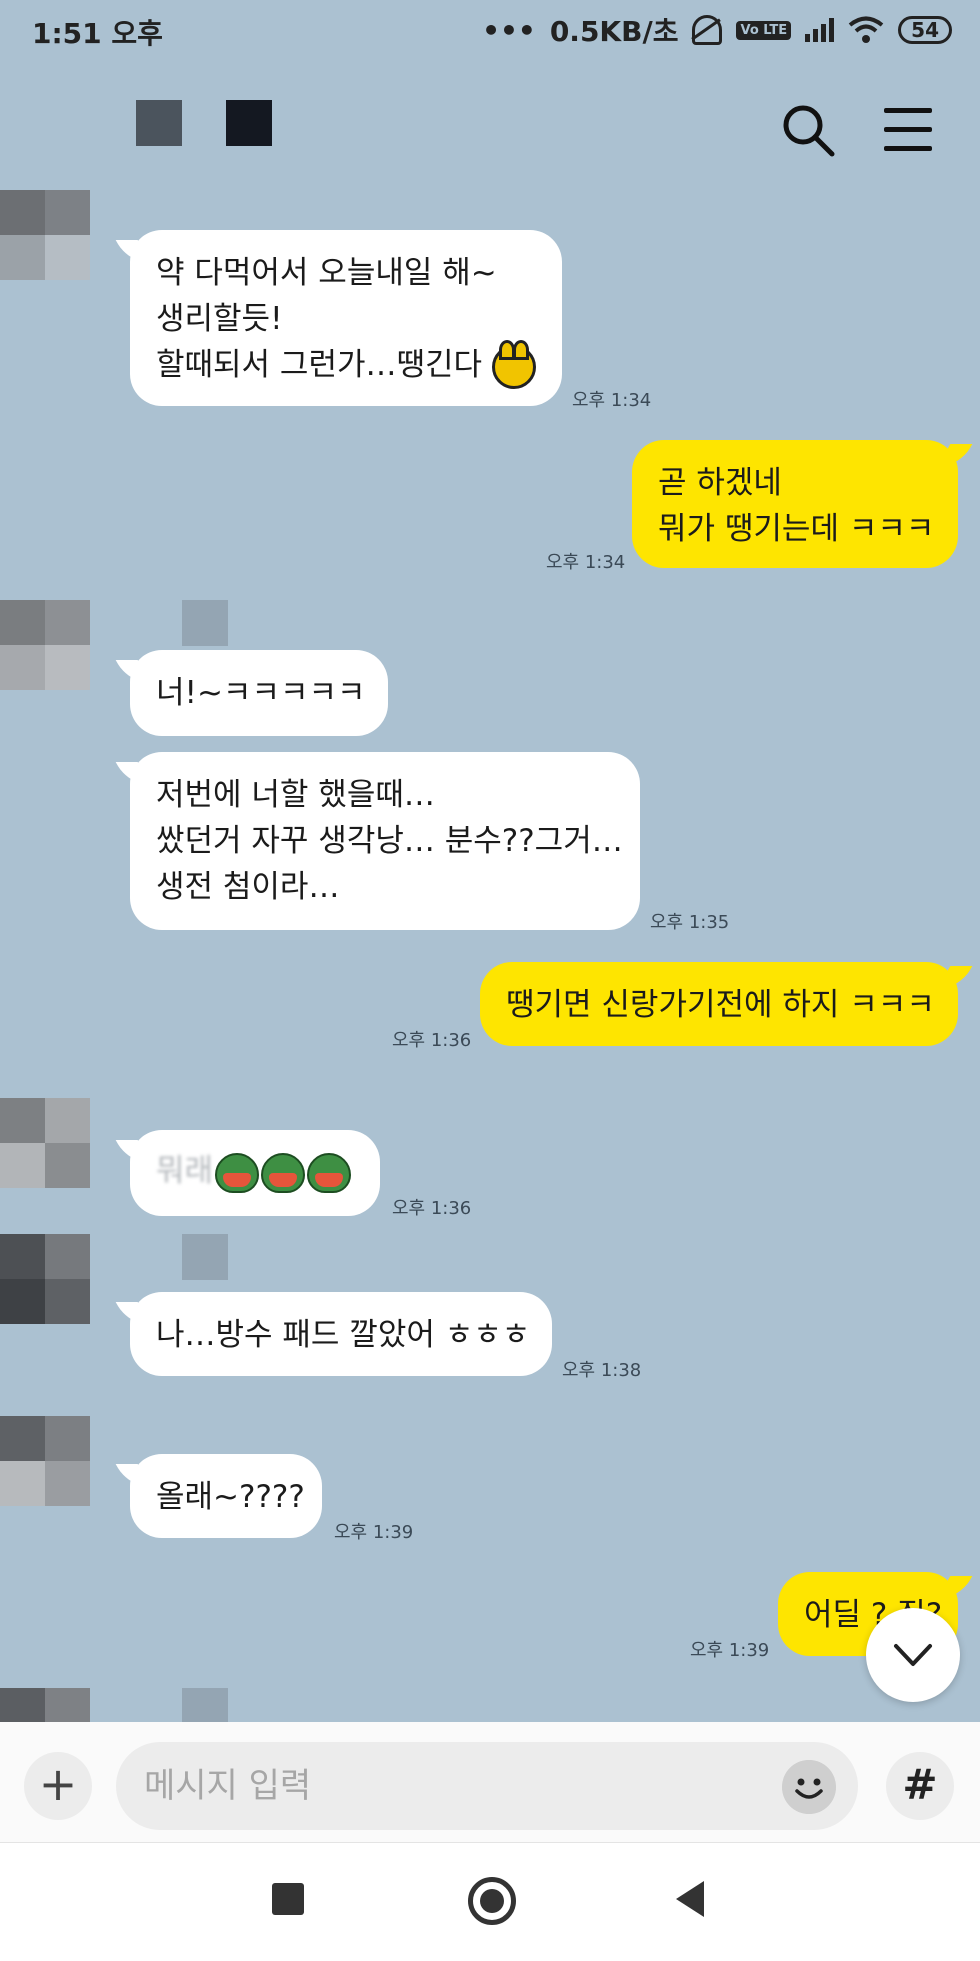  Describe the element at coordinates (820, 30) in the screenshot. I see `signal-icon` at that location.